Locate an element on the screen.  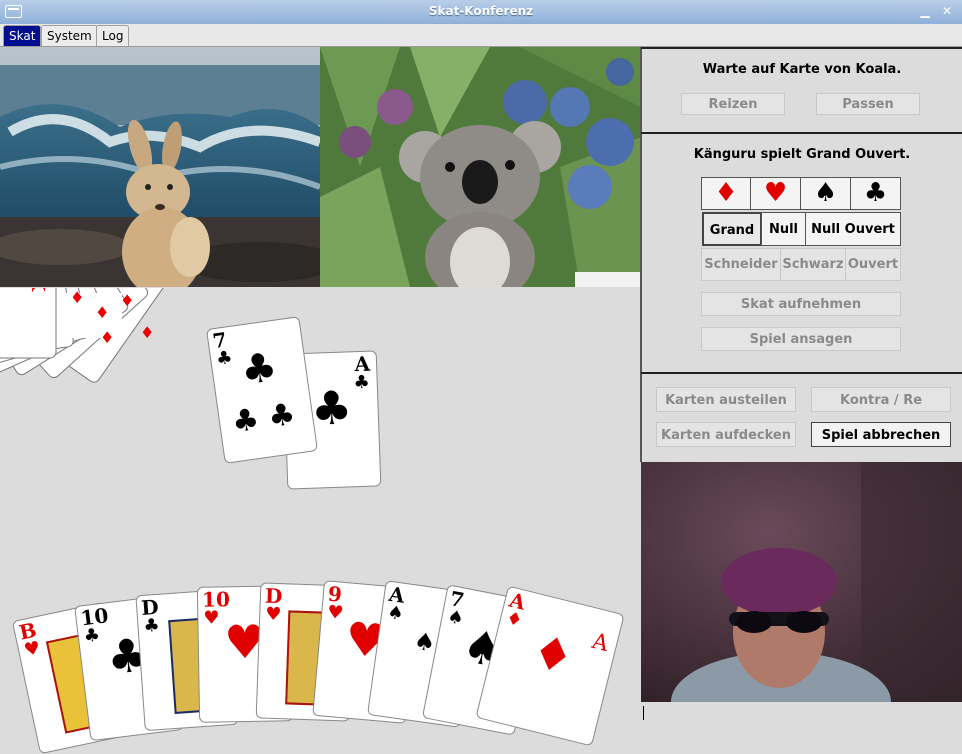
bidding-status: Warte auf Karte von Koala. is located at coordinates (802, 69).